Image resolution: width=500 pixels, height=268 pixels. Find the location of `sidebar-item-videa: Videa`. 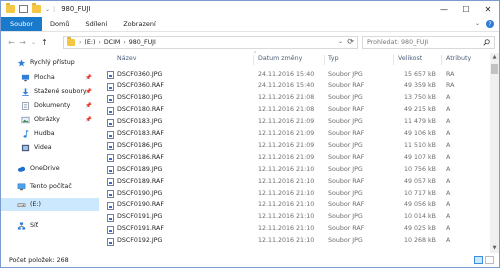

sidebar-item-videa: Videa is located at coordinates (50, 147).